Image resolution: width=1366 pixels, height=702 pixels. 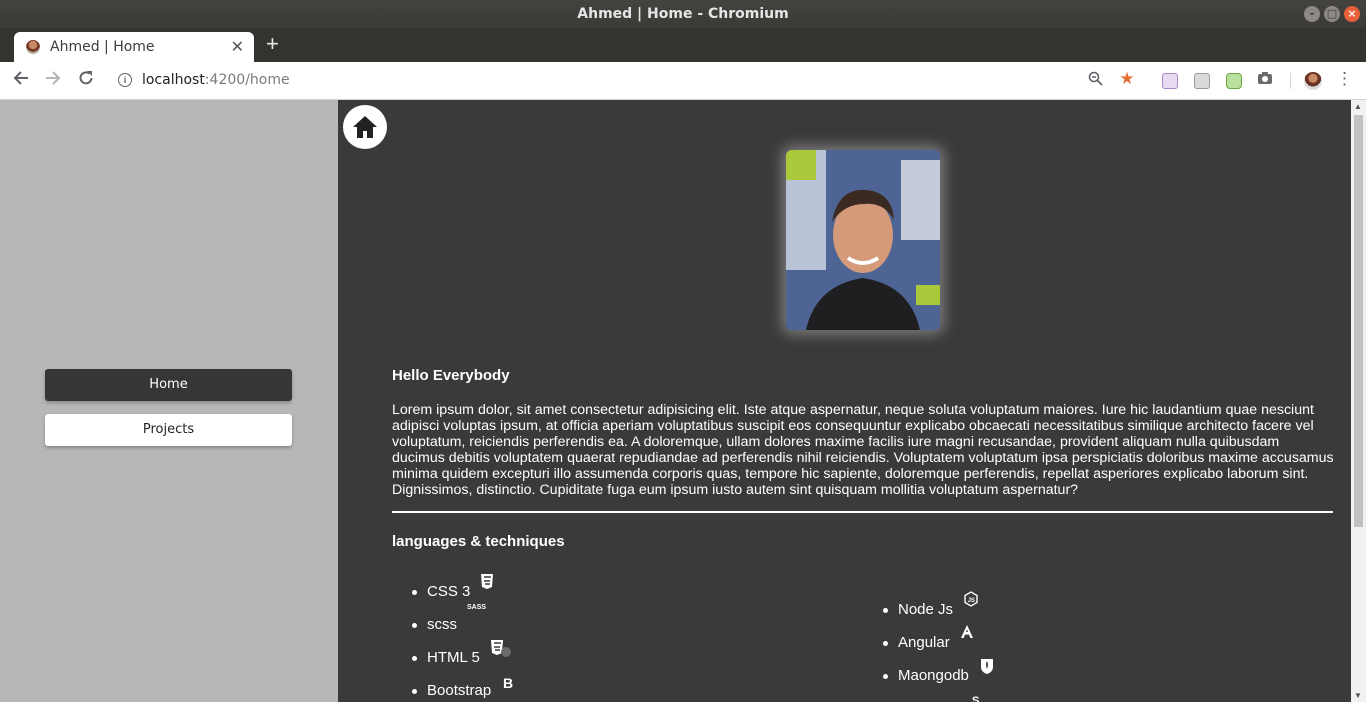 I want to click on forward-arrow-icon, so click(x=53, y=78).